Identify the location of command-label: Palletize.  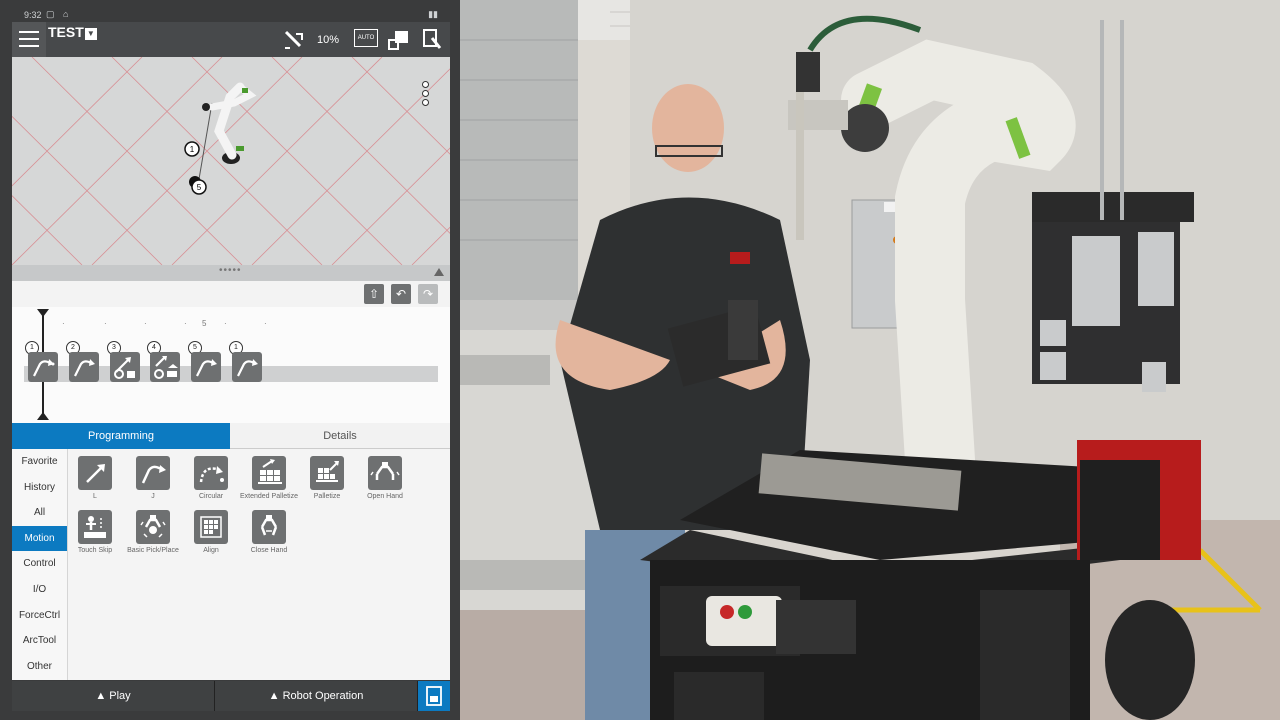
(327, 496).